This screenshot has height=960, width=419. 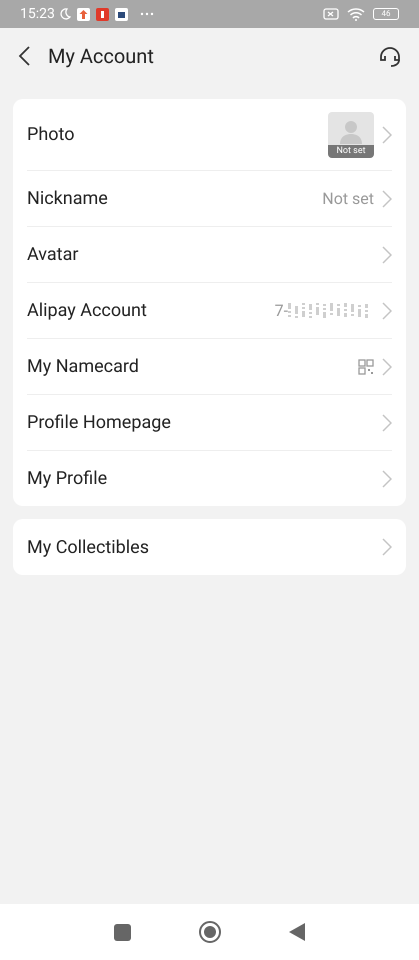 What do you see at coordinates (52, 255) in the screenshot?
I see `row-label: Avatar` at bounding box center [52, 255].